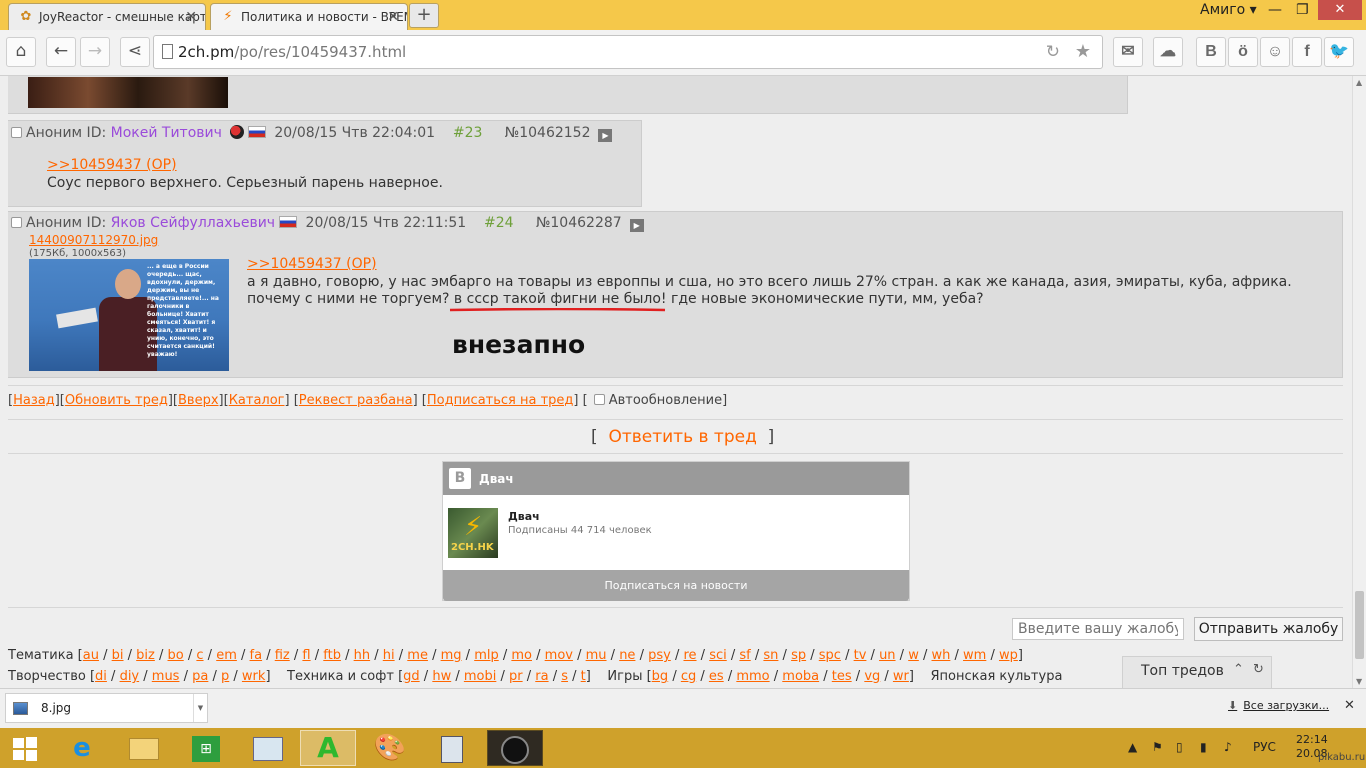 Image resolution: width=1366 pixels, height=768 pixels. I want to click on battery-icon: ▯, so click(1179, 747).